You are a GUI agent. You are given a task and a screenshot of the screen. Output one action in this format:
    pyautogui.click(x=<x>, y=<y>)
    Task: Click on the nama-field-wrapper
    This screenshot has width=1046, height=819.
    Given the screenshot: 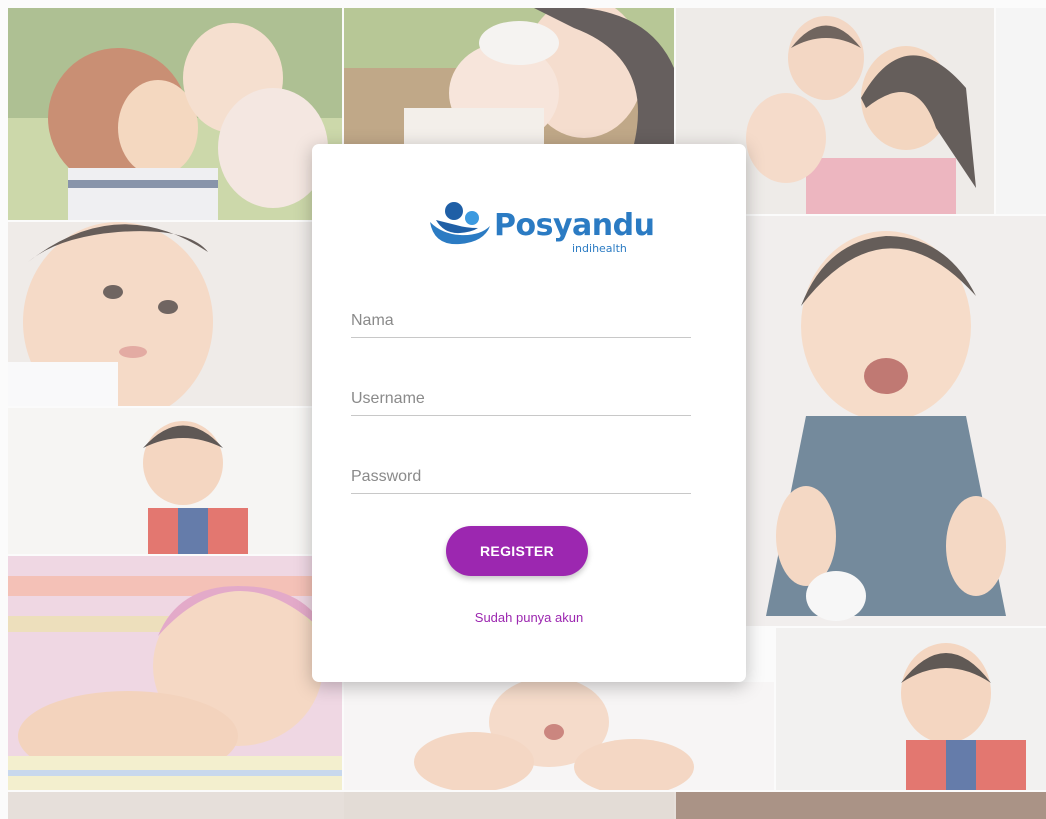 What is the action you would take?
    pyautogui.click(x=521, y=321)
    